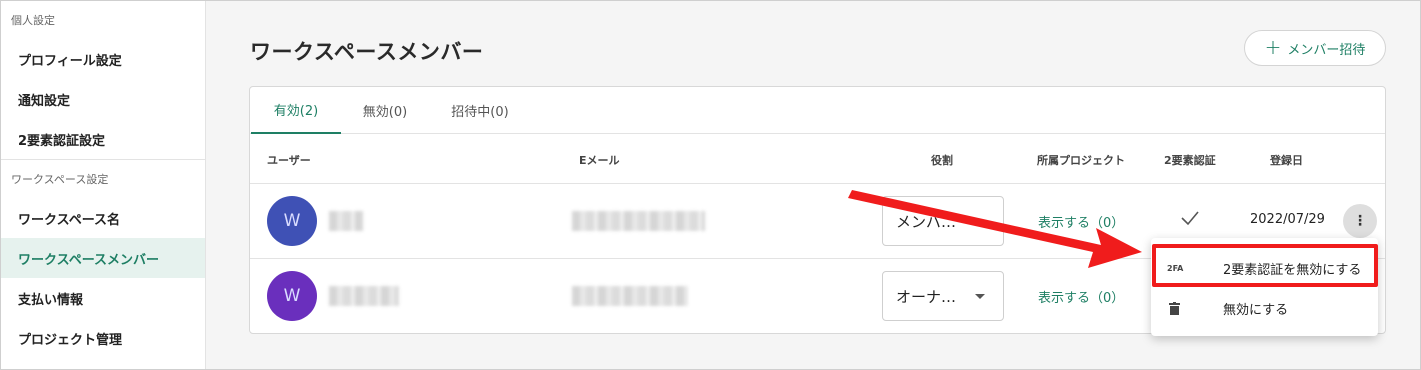  I want to click on menu-item-deactivate: 無効にする, so click(1264, 308).